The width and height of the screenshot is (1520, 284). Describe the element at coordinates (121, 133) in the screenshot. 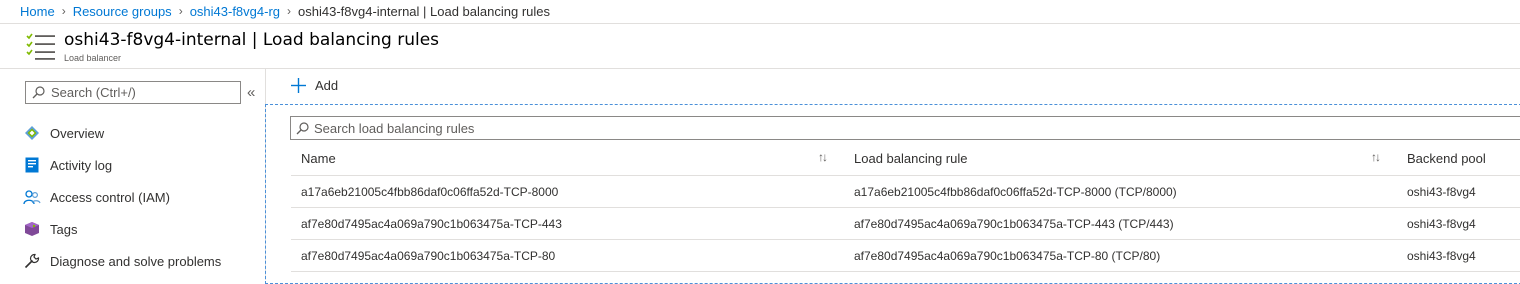

I see `sidebar-item-overview: Overview` at that location.